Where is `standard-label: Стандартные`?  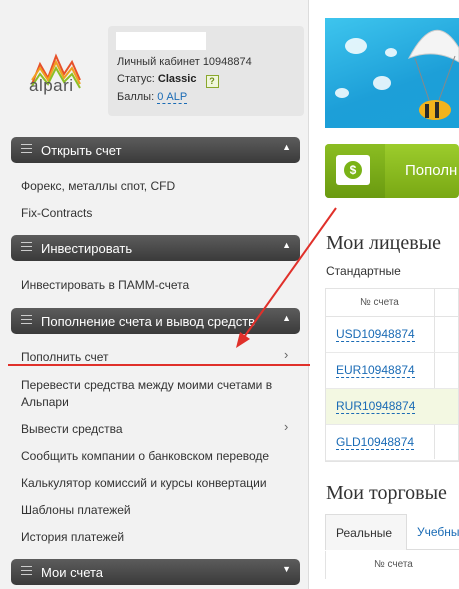 standard-label: Стандартные is located at coordinates (363, 271).